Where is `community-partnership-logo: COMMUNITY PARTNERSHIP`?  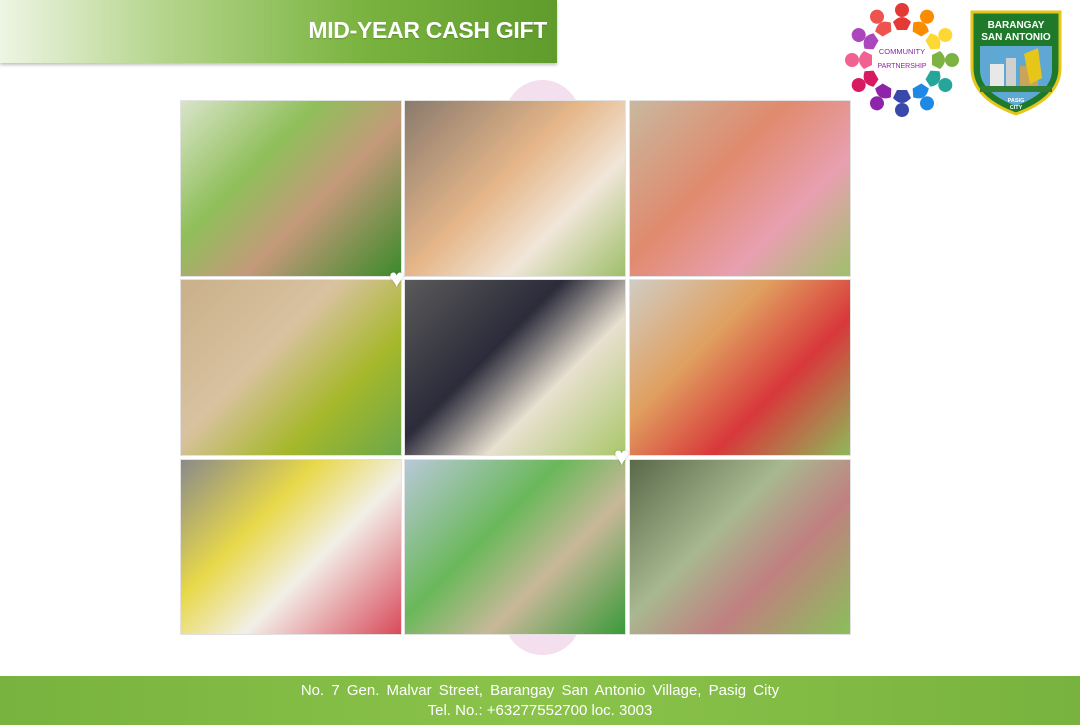 community-partnership-logo: COMMUNITY PARTNERSHIP is located at coordinates (902, 61).